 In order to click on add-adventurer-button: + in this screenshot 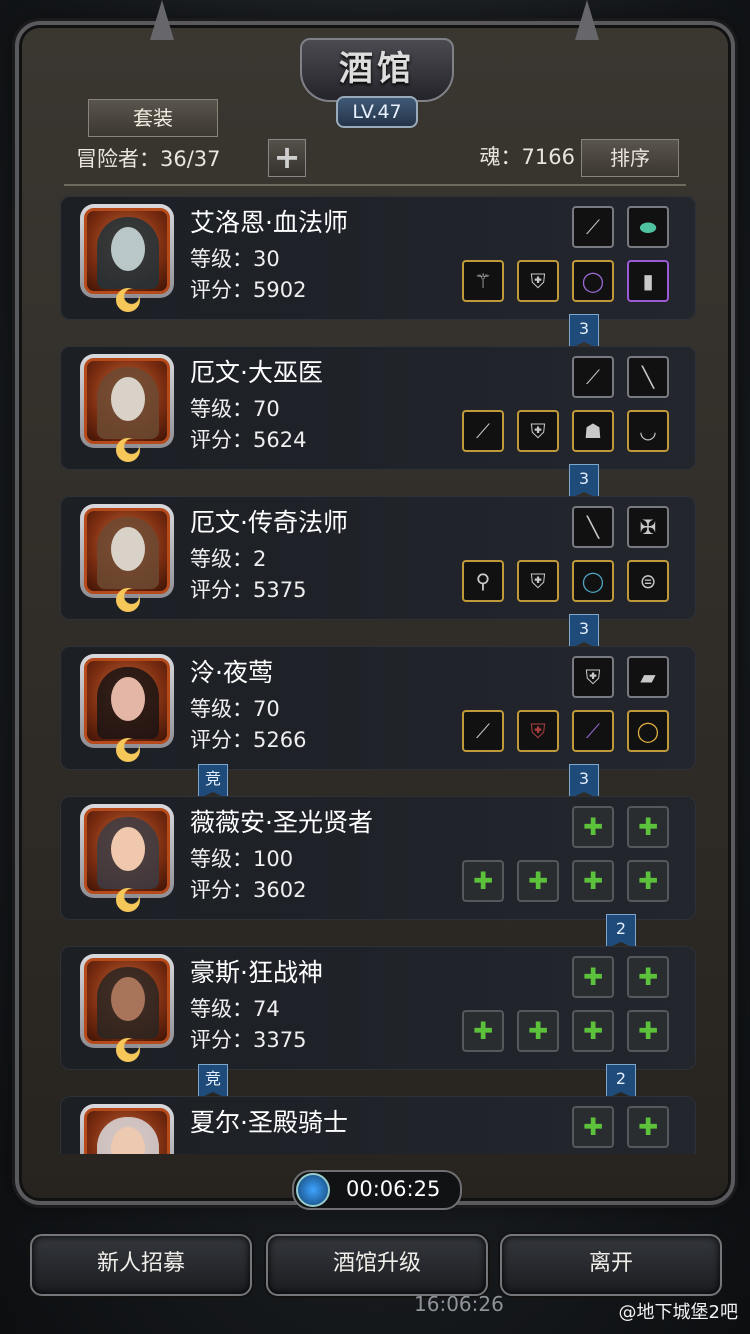, I will do `click(287, 158)`.